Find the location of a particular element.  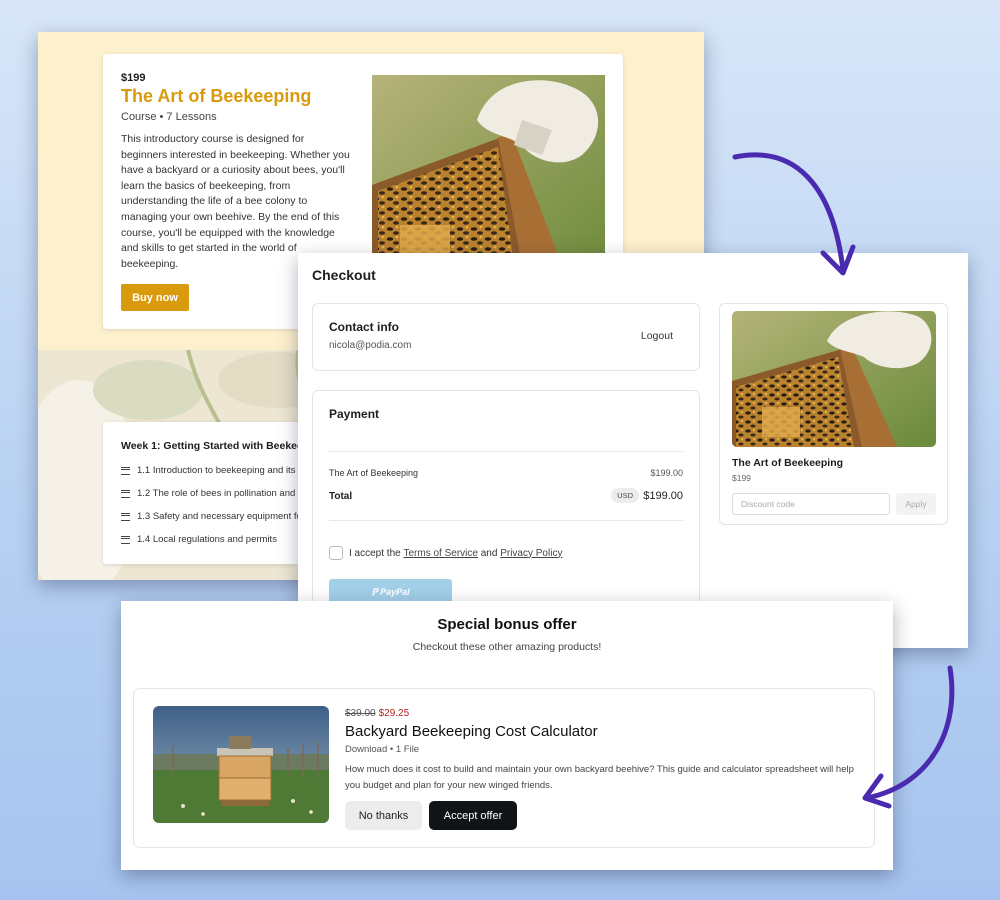

currency-badge: USD is located at coordinates (625, 495).